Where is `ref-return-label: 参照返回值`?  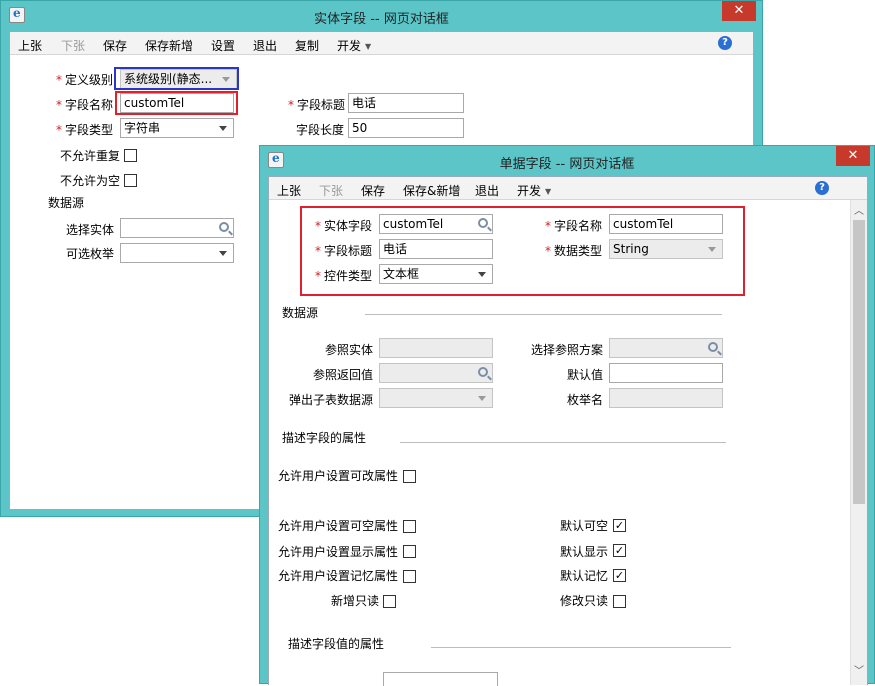
ref-return-label: 参照返回值 is located at coordinates (343, 375).